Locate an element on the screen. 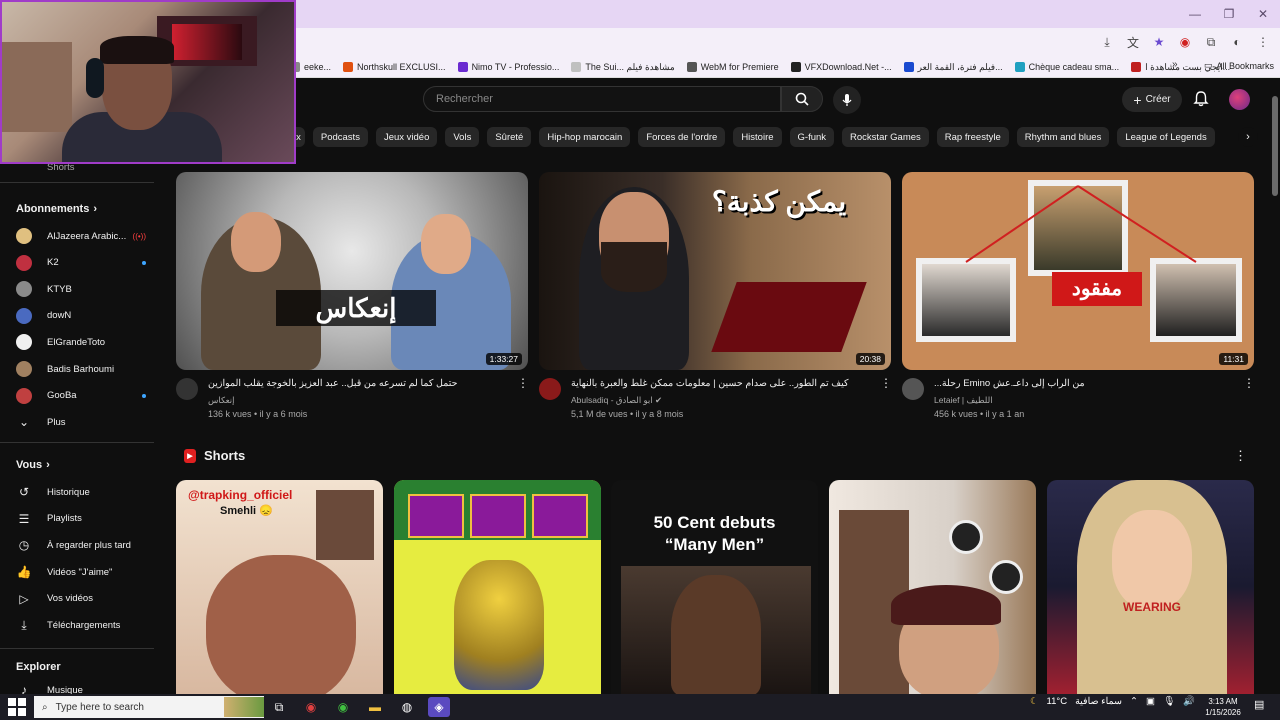 The image size is (1280, 720). translate-icon: 文 is located at coordinates (1133, 42).